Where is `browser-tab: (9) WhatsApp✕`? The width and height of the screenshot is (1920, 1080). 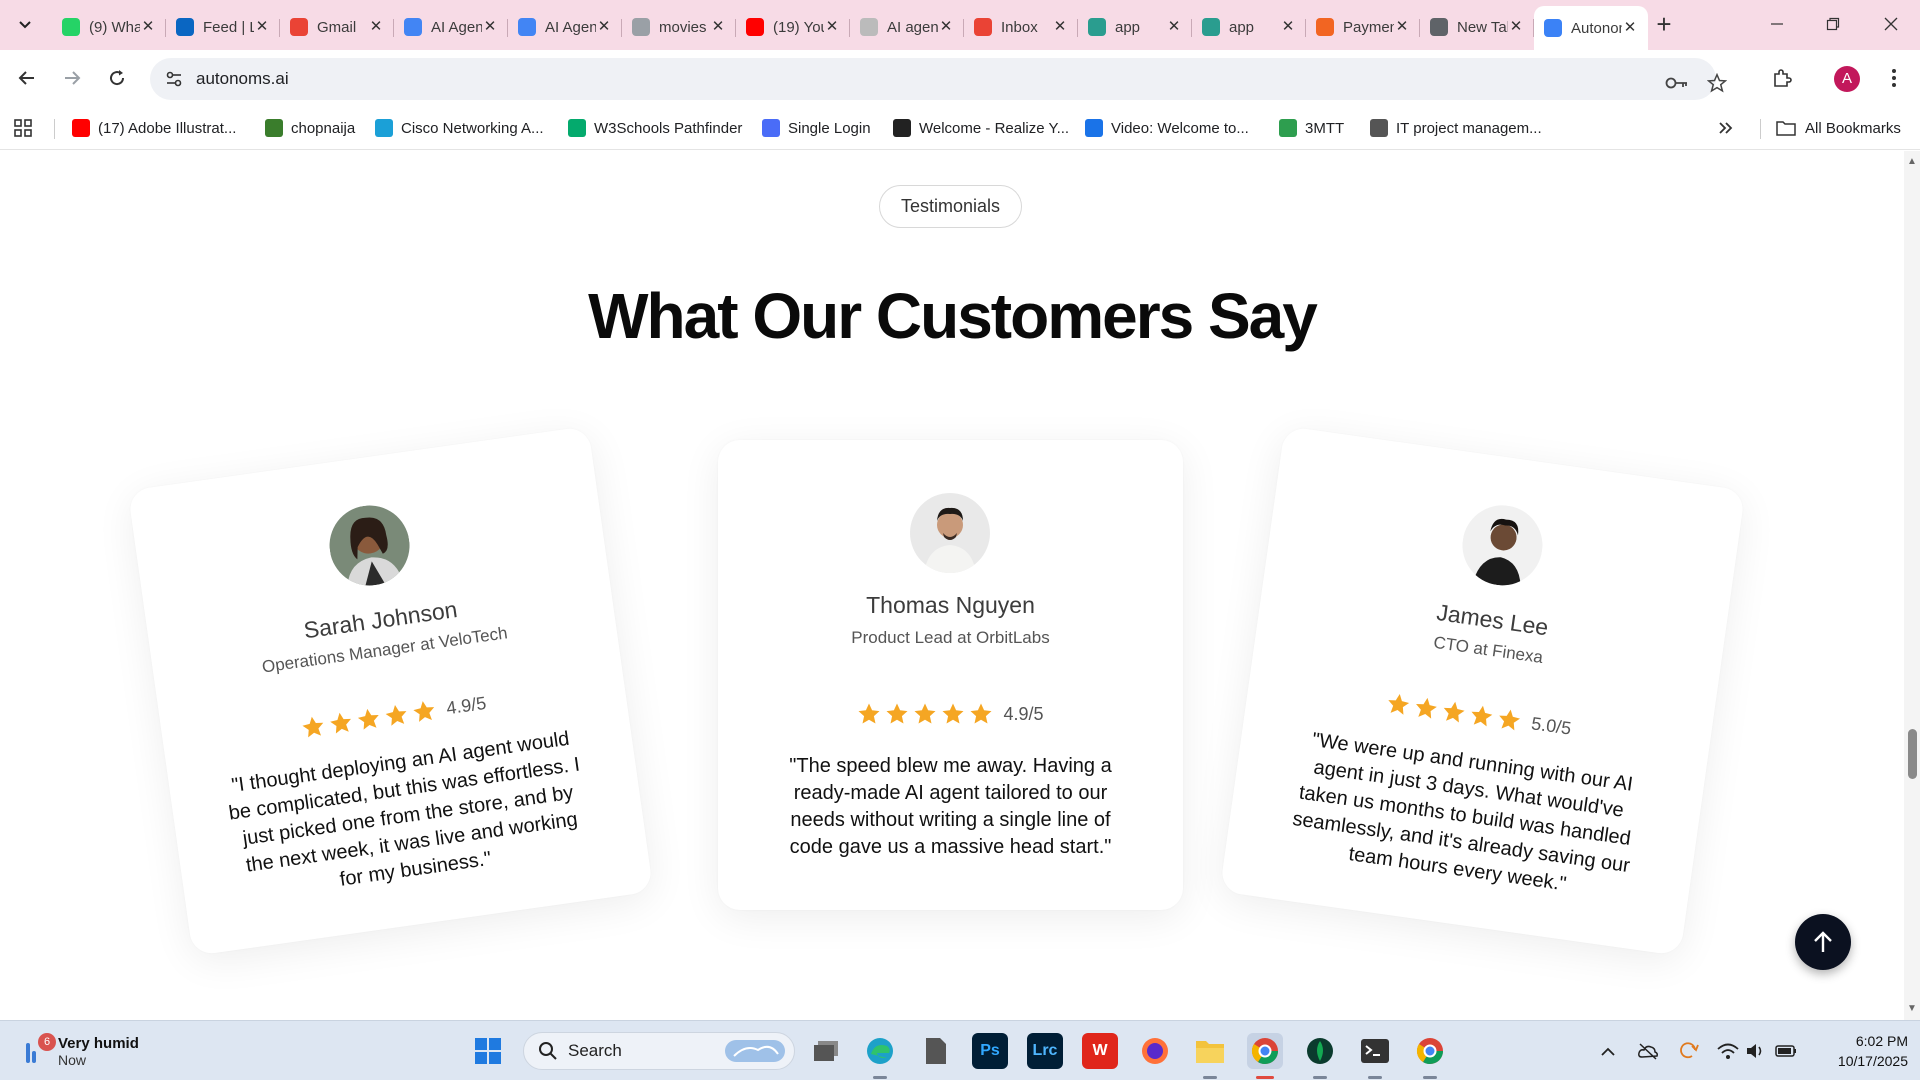 browser-tab: (9) WhatsApp✕ is located at coordinates (109, 27).